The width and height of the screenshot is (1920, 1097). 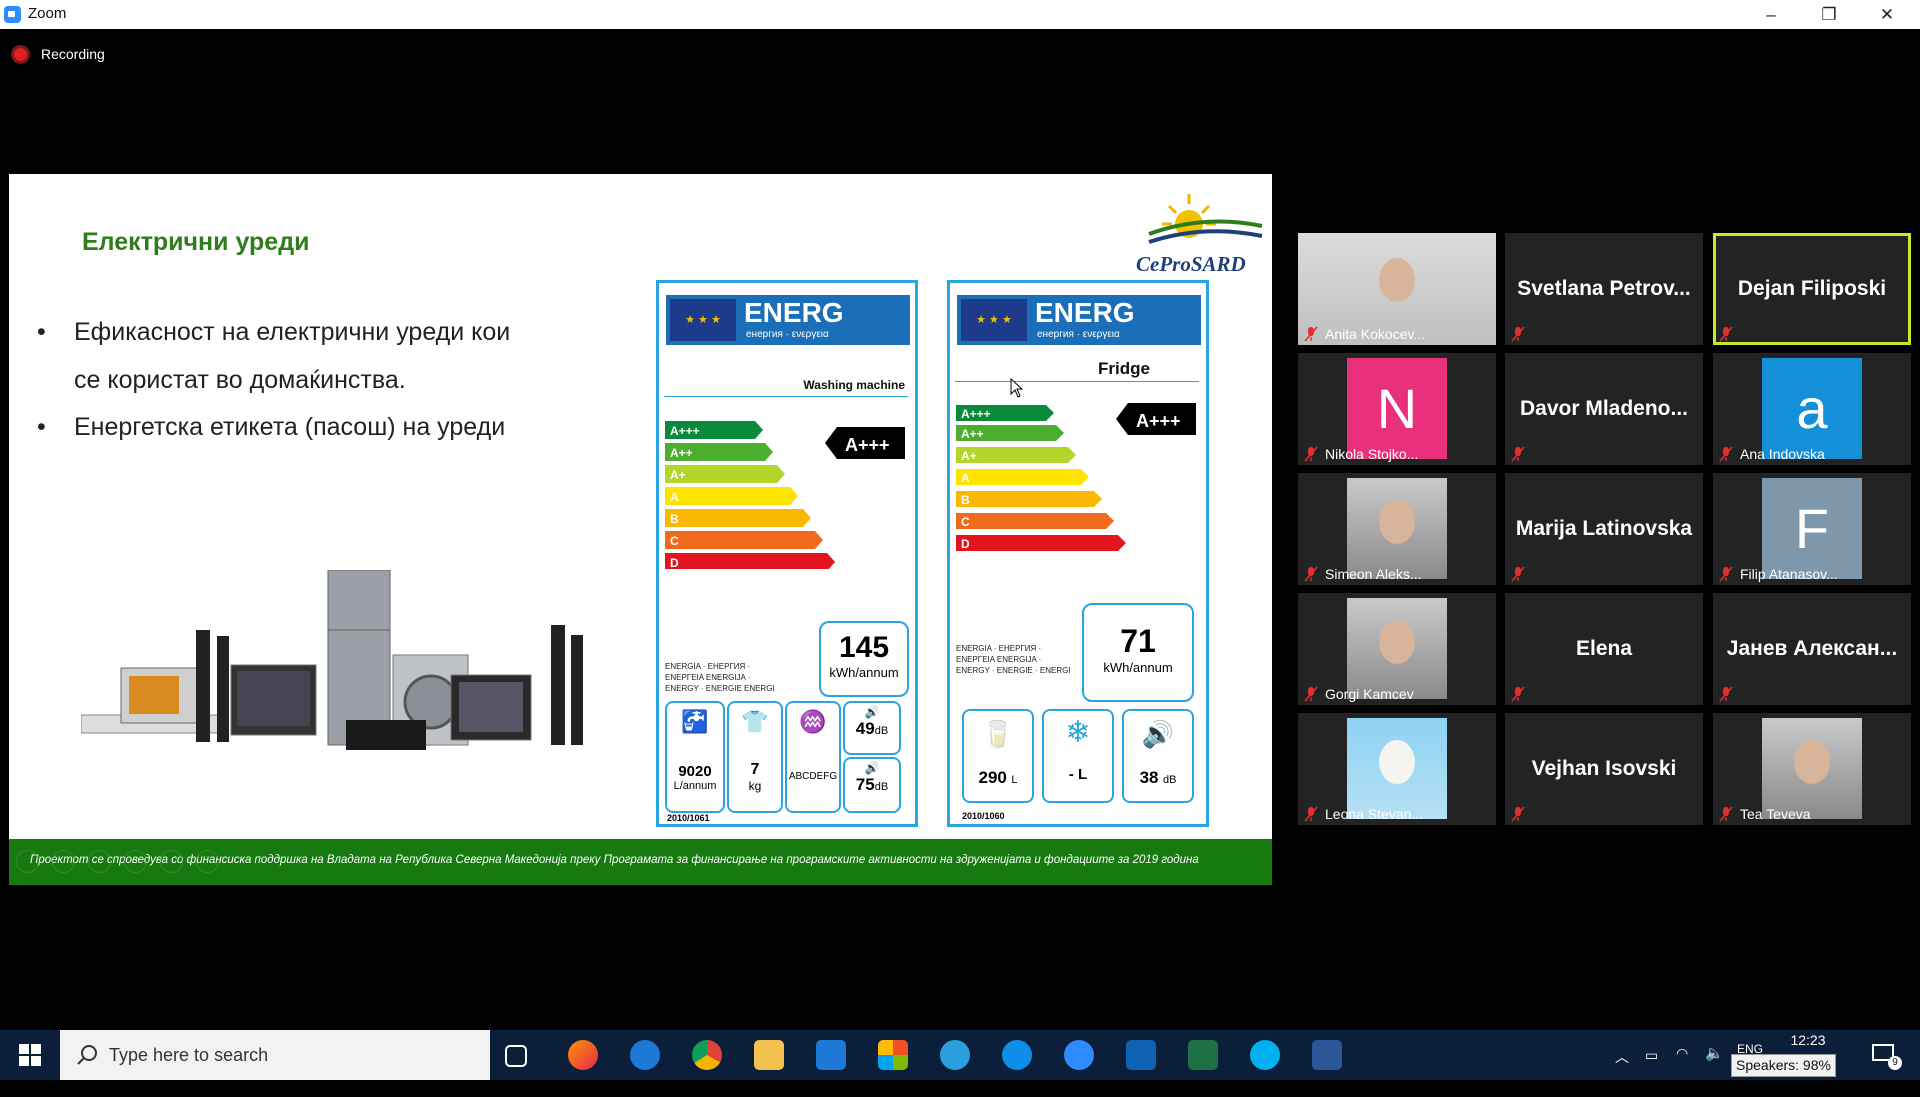 I want to click on participant-tile: Marija Latinovska, so click(x=1604, y=529).